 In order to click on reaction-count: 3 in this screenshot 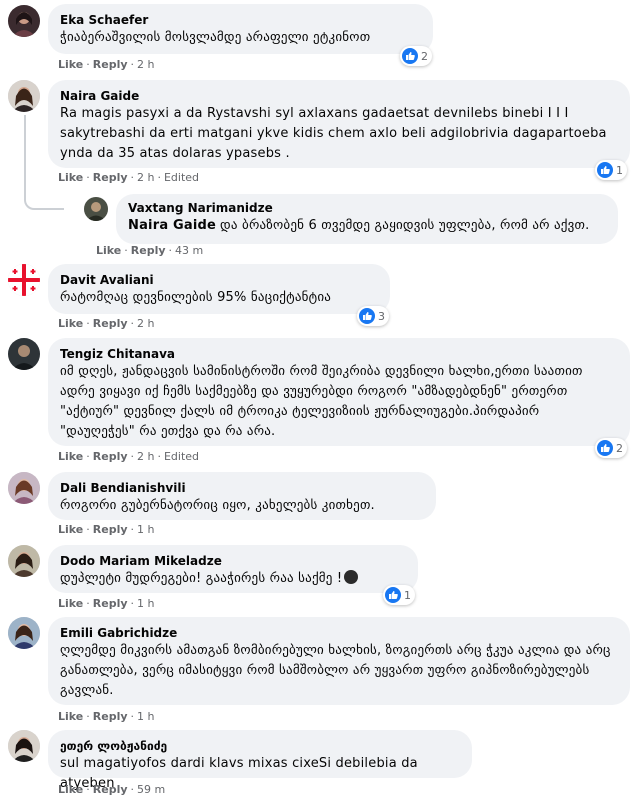, I will do `click(373, 316)`.